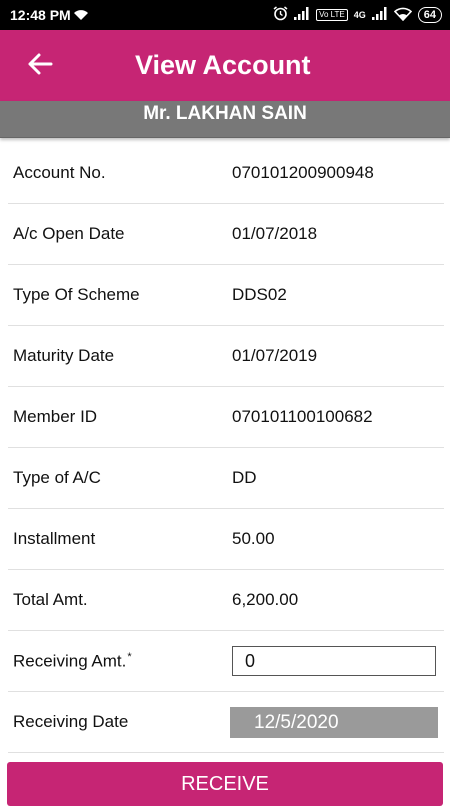 The width and height of the screenshot is (450, 806). I want to click on row-maturity-date: Maturity Date 01/07/2019, so click(226, 356).